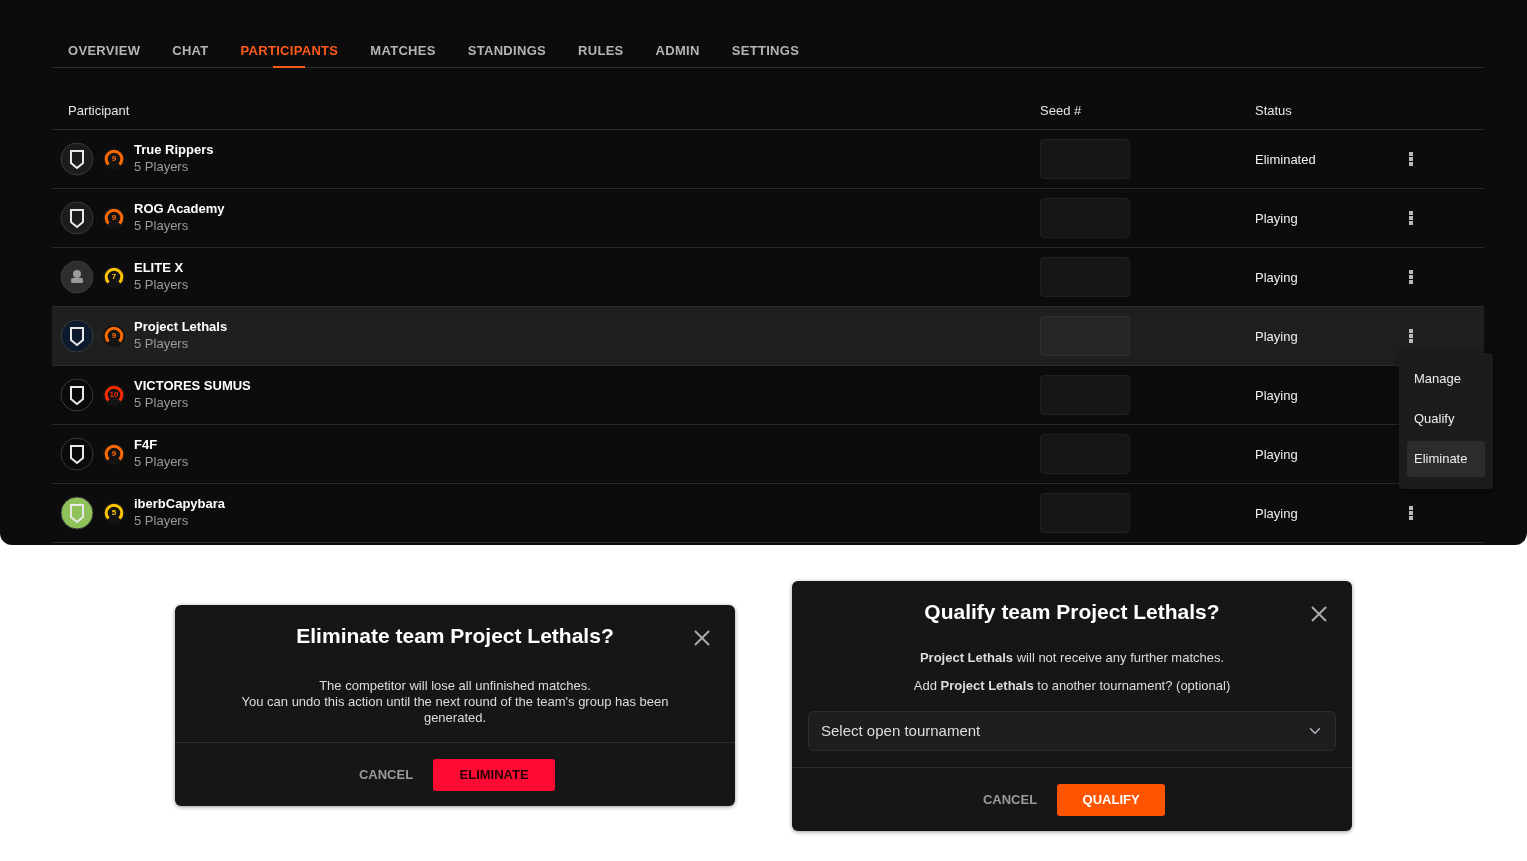 This screenshot has height=861, width=1527. I want to click on tab: SETTINGS, so click(765, 34).